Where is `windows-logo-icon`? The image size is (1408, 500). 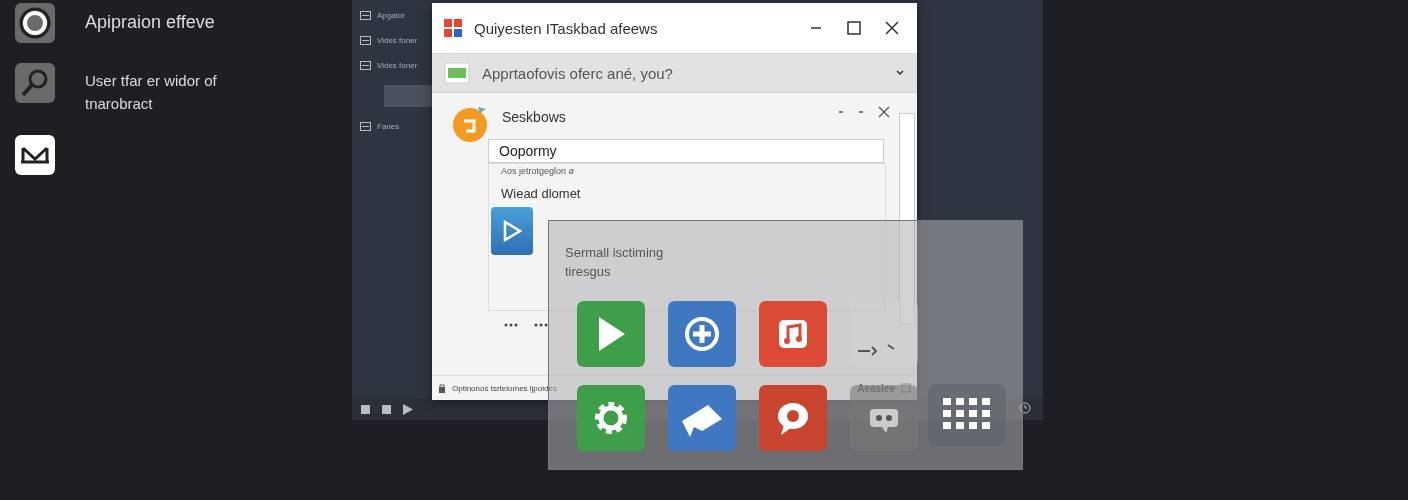
windows-logo-icon is located at coordinates (453, 28).